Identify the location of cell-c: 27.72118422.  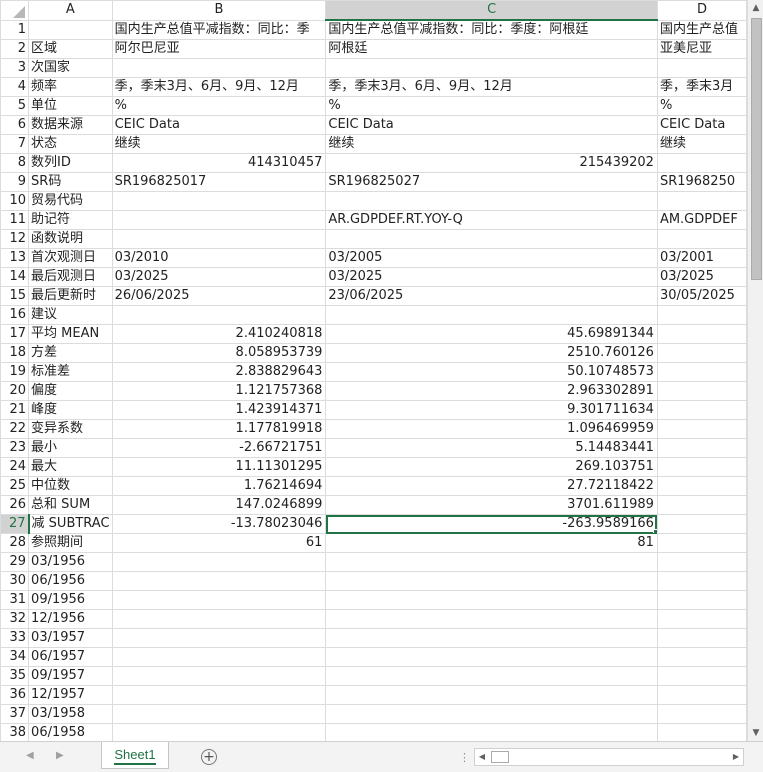
(491, 486).